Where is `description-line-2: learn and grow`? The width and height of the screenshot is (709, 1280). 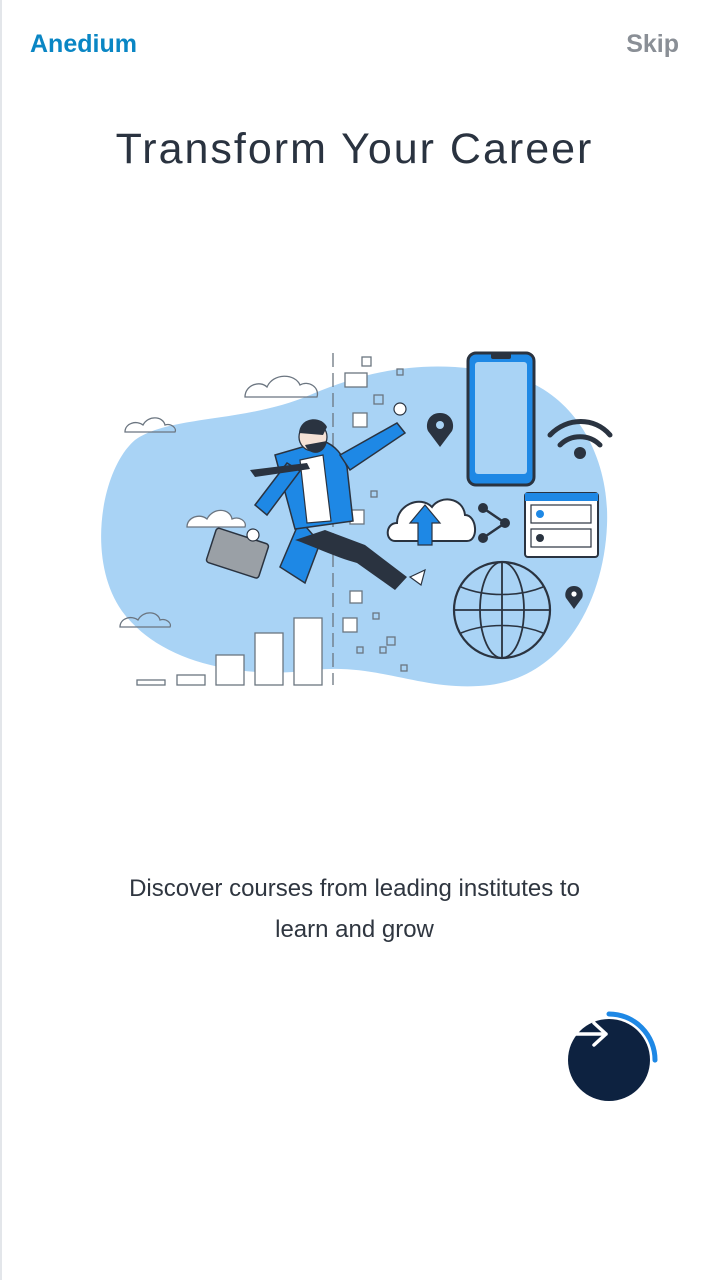
description-line-2: learn and grow is located at coordinates (354, 929).